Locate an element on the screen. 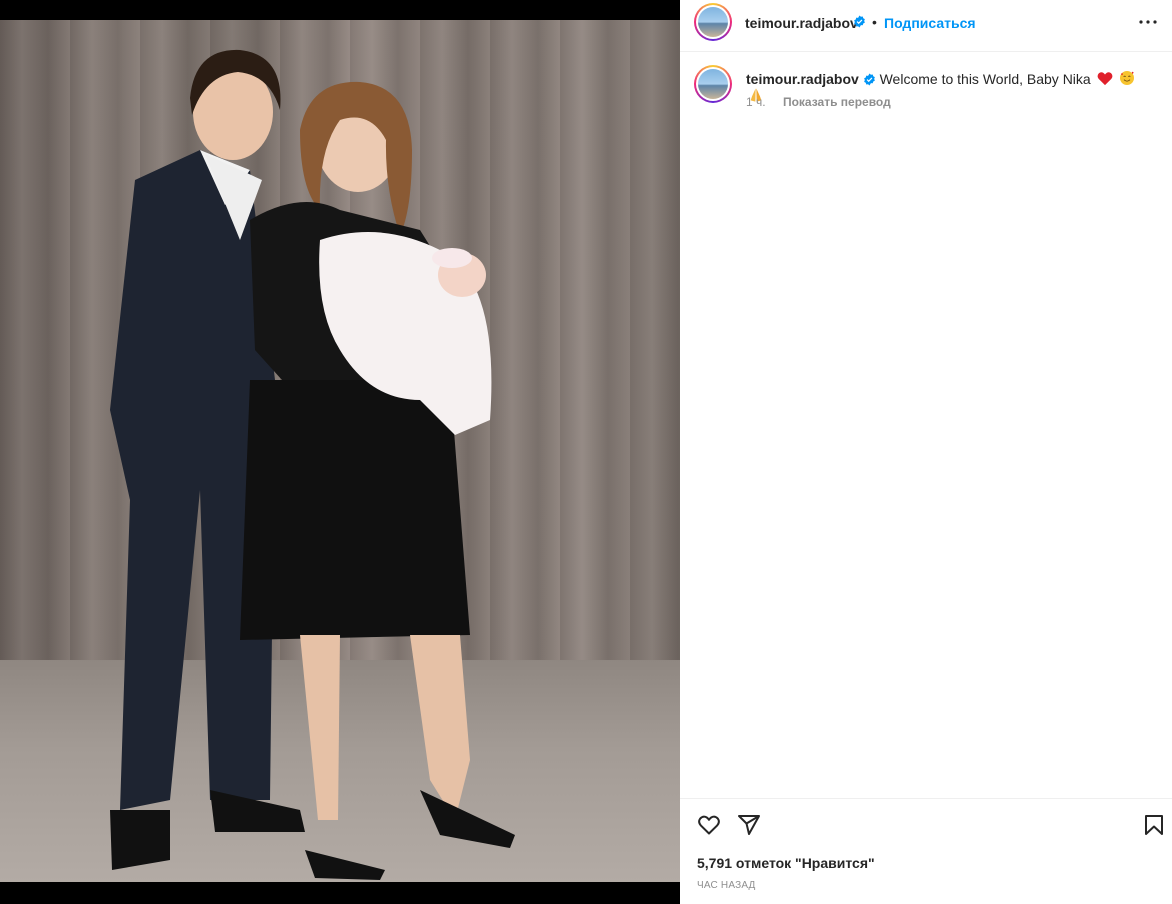 The height and width of the screenshot is (904, 1172). red-heart-icon is located at coordinates (1105, 79).